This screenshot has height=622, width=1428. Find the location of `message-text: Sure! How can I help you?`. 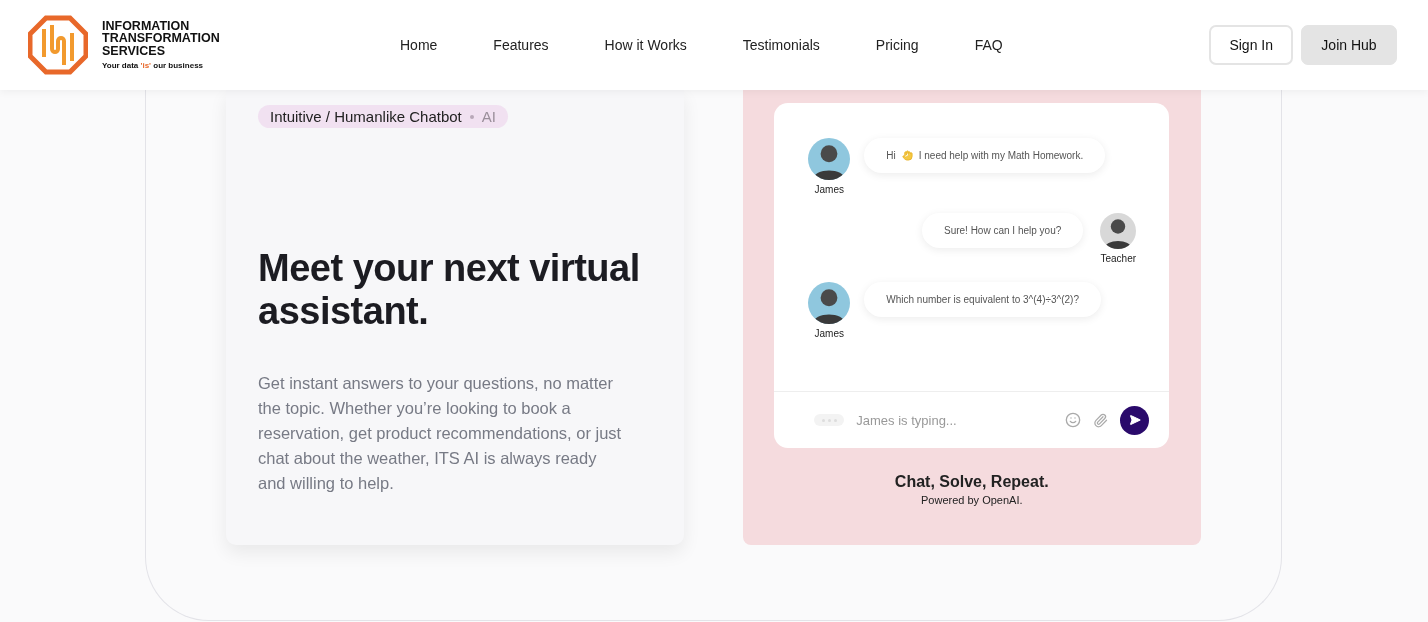

message-text: Sure! How can I help you? is located at coordinates (1002, 230).